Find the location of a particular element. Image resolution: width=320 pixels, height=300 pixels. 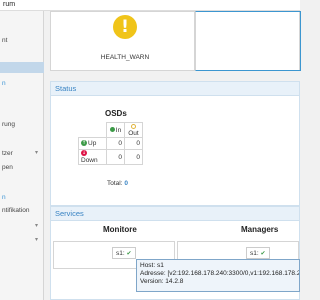

sidebar-item-label: ntifikation is located at coordinates (16, 210).